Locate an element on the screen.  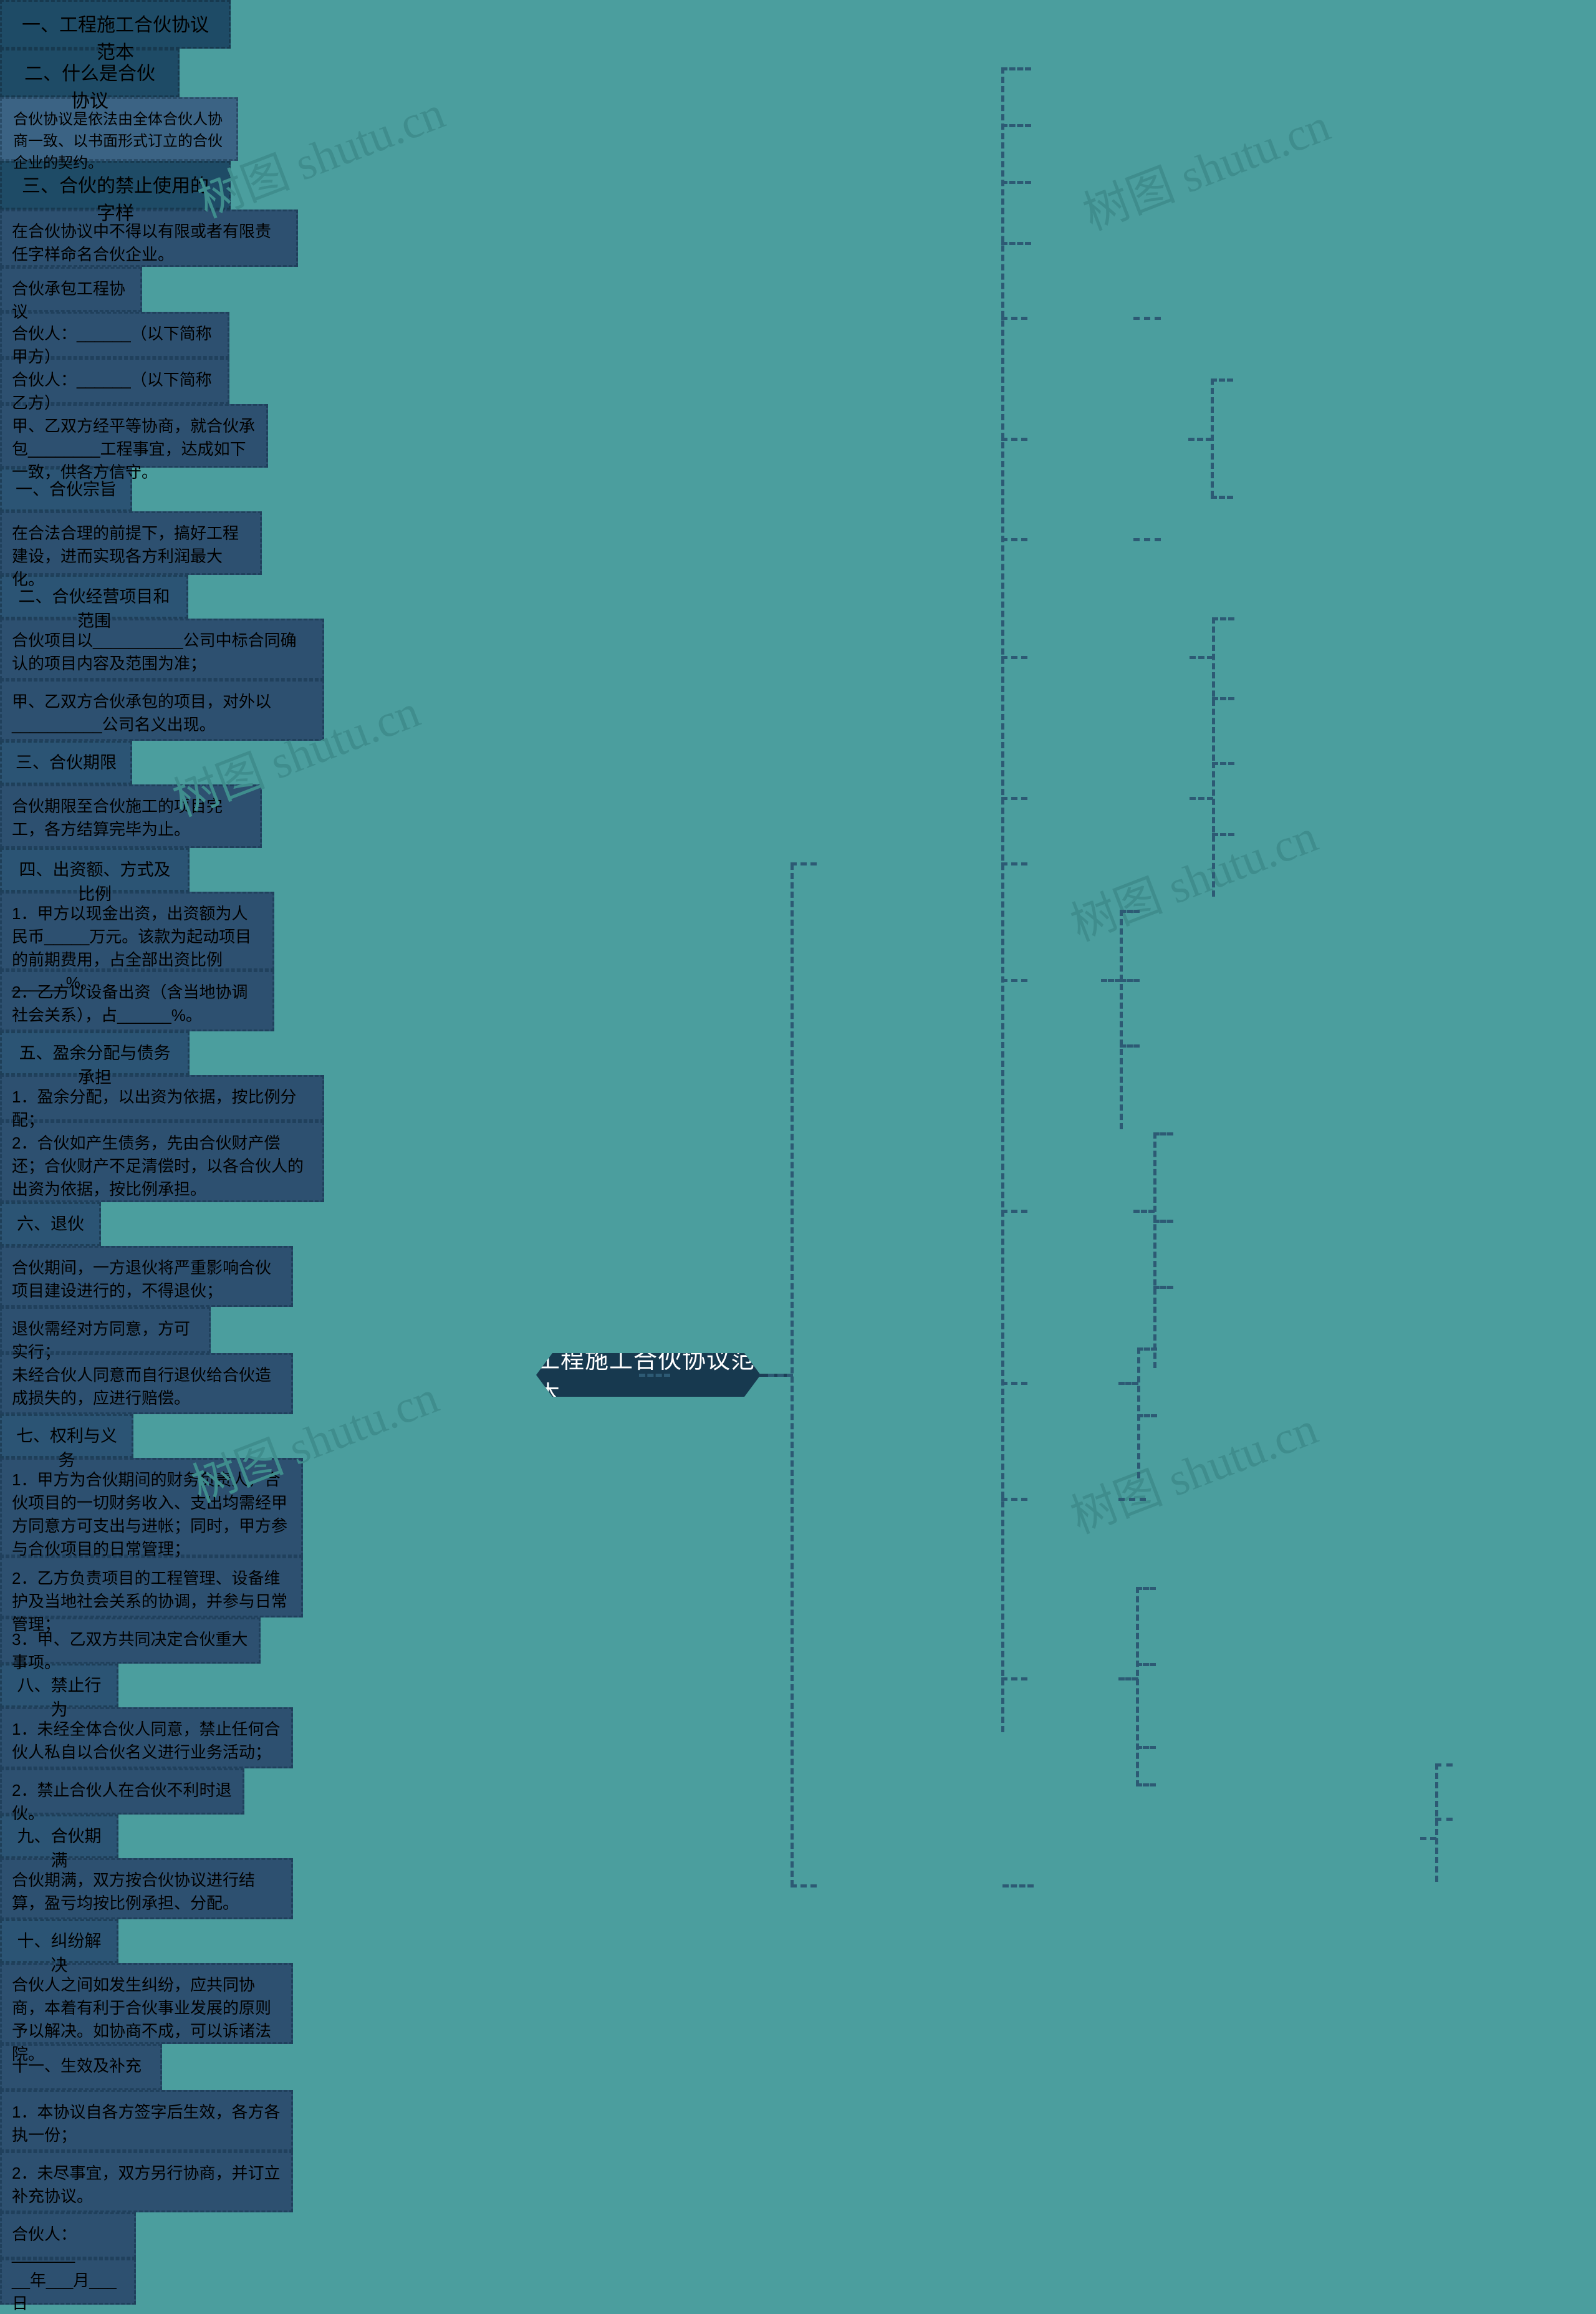
section-1-item-0-text: 合伙项目以__________公司中标合同确认的项目内容及范围为准； is located at coordinates (154, 652).